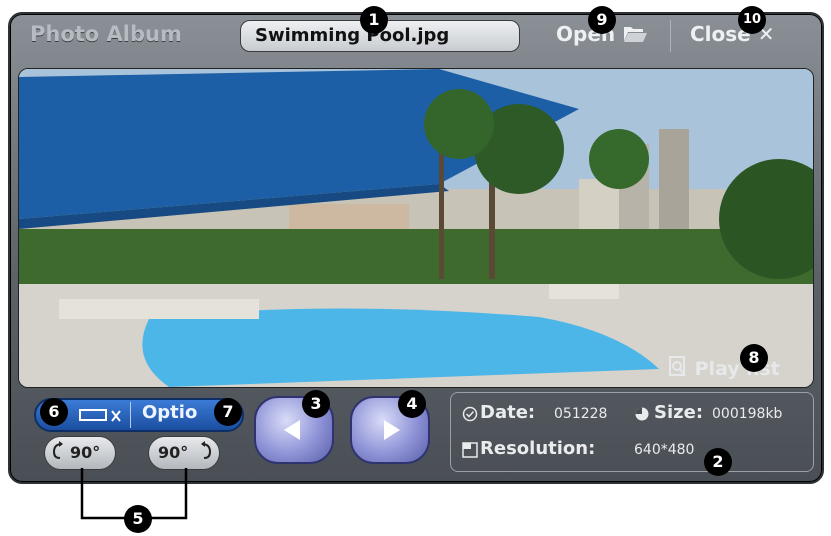 The height and width of the screenshot is (536, 831). Describe the element at coordinates (316, 404) in the screenshot. I see `callout-badge-3: 3` at that location.